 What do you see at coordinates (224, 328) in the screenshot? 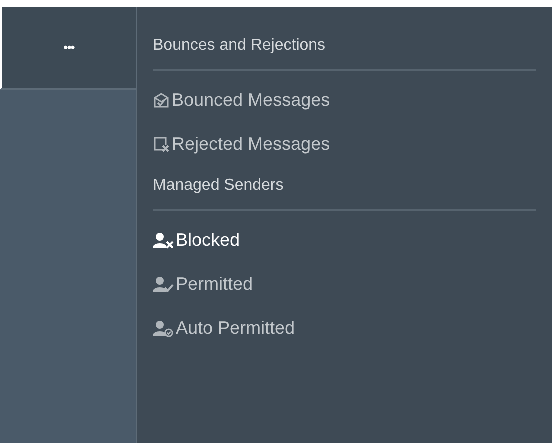
I see `nav-item: Auto Permitted` at bounding box center [224, 328].